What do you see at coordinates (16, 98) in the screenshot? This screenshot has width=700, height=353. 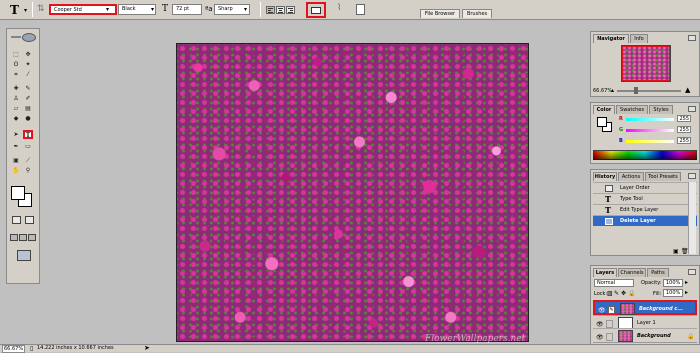 I see `clone-stamp-tool-icon: ♙` at bounding box center [16, 98].